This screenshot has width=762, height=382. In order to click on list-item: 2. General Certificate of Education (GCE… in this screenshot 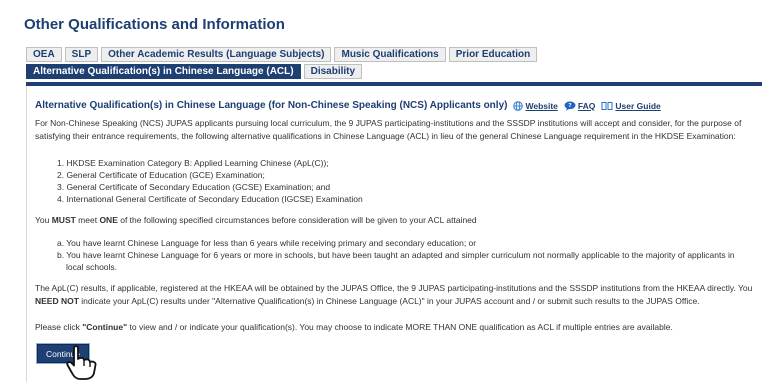, I will do `click(161, 175)`.